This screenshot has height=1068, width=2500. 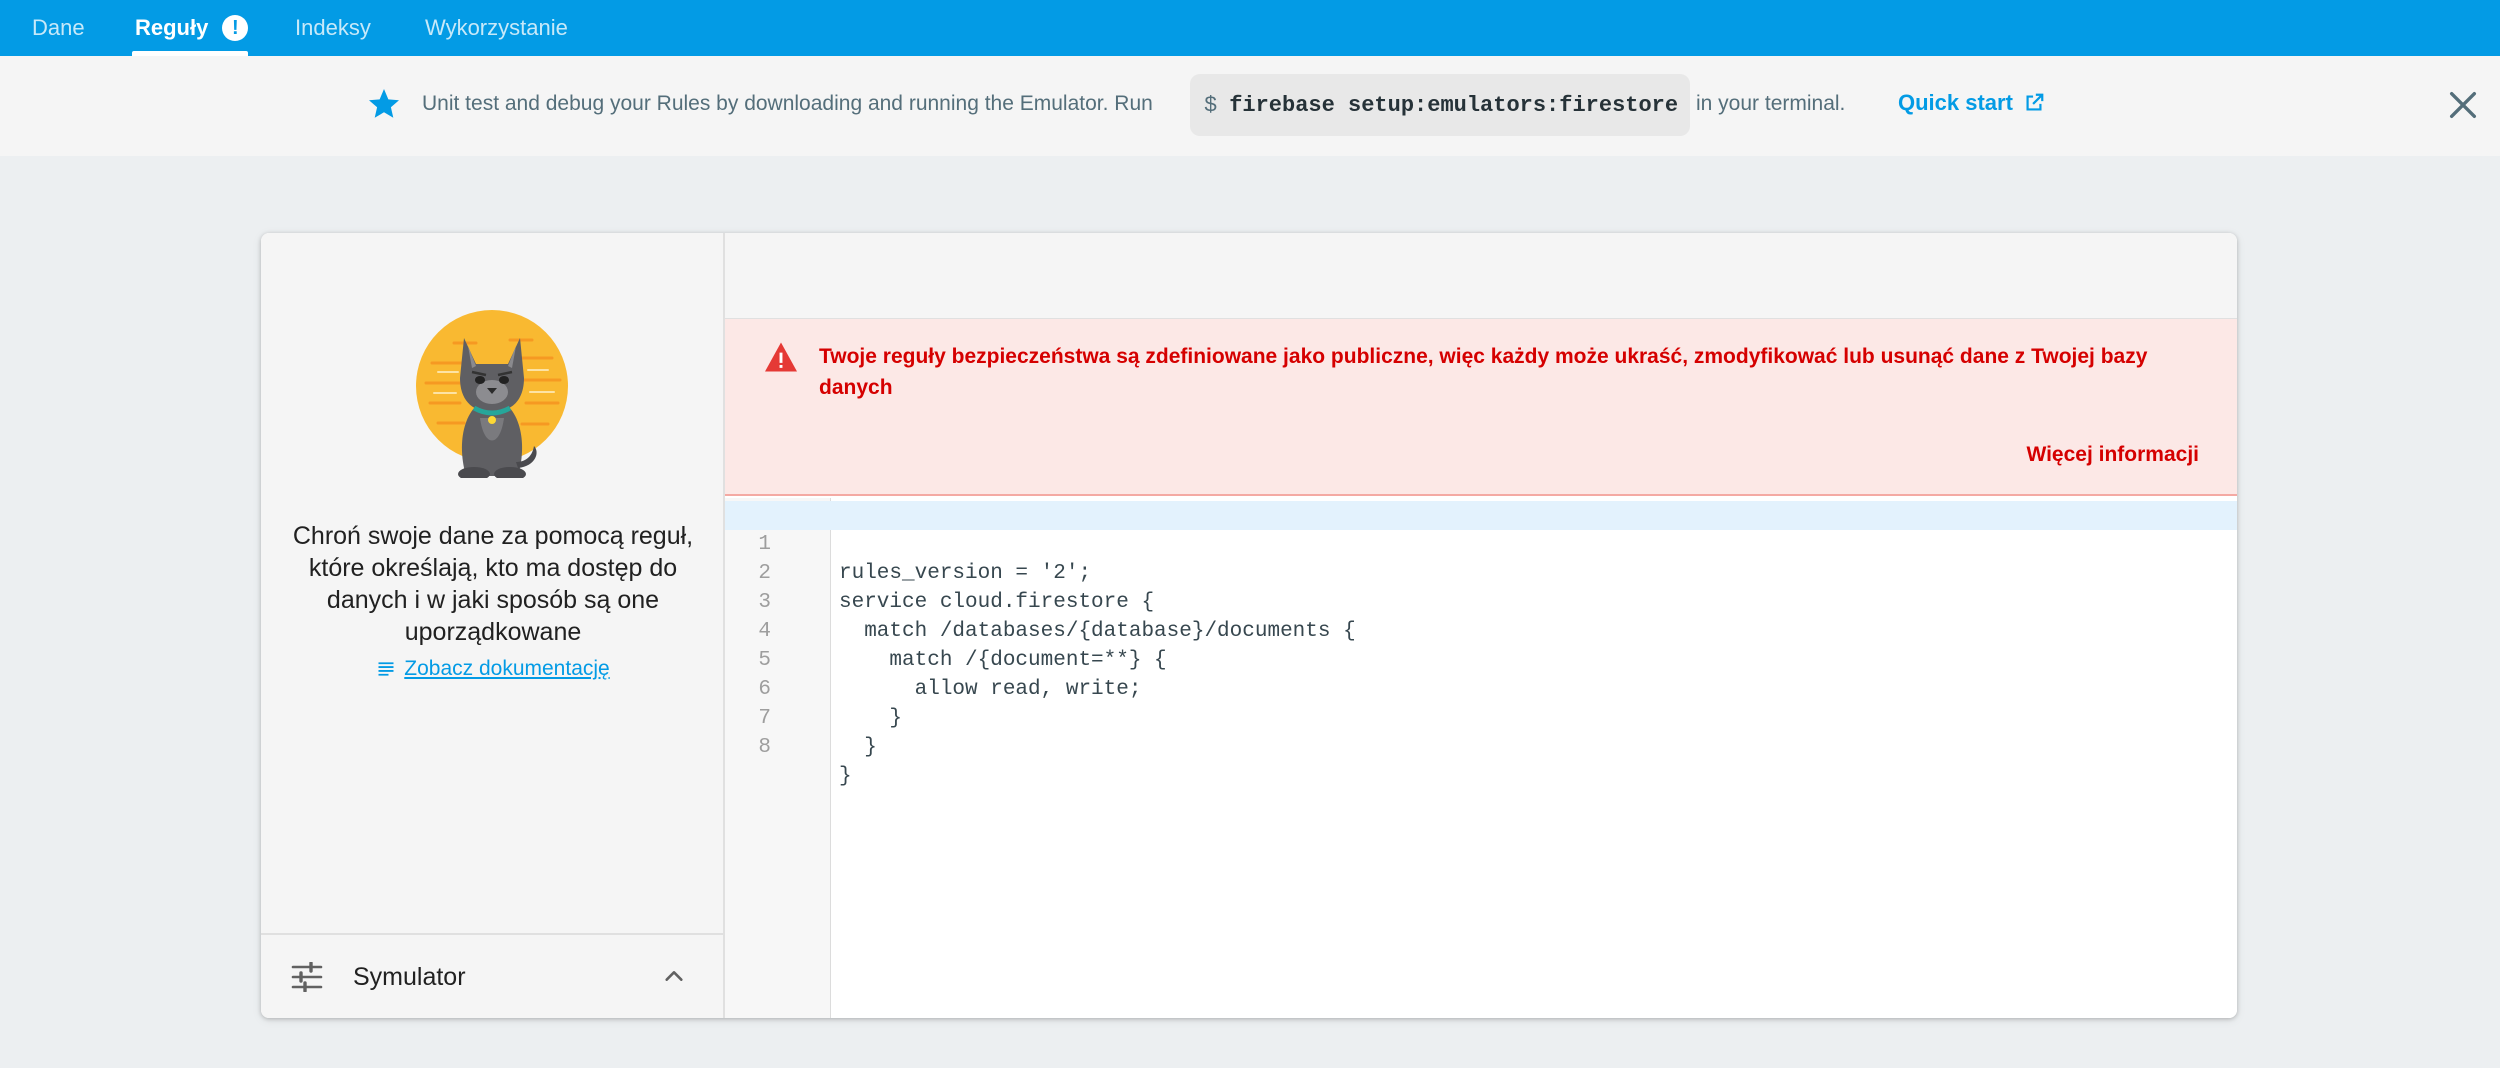 I want to click on code-line: 5 allow read, write;, so click(x=1481, y=659).